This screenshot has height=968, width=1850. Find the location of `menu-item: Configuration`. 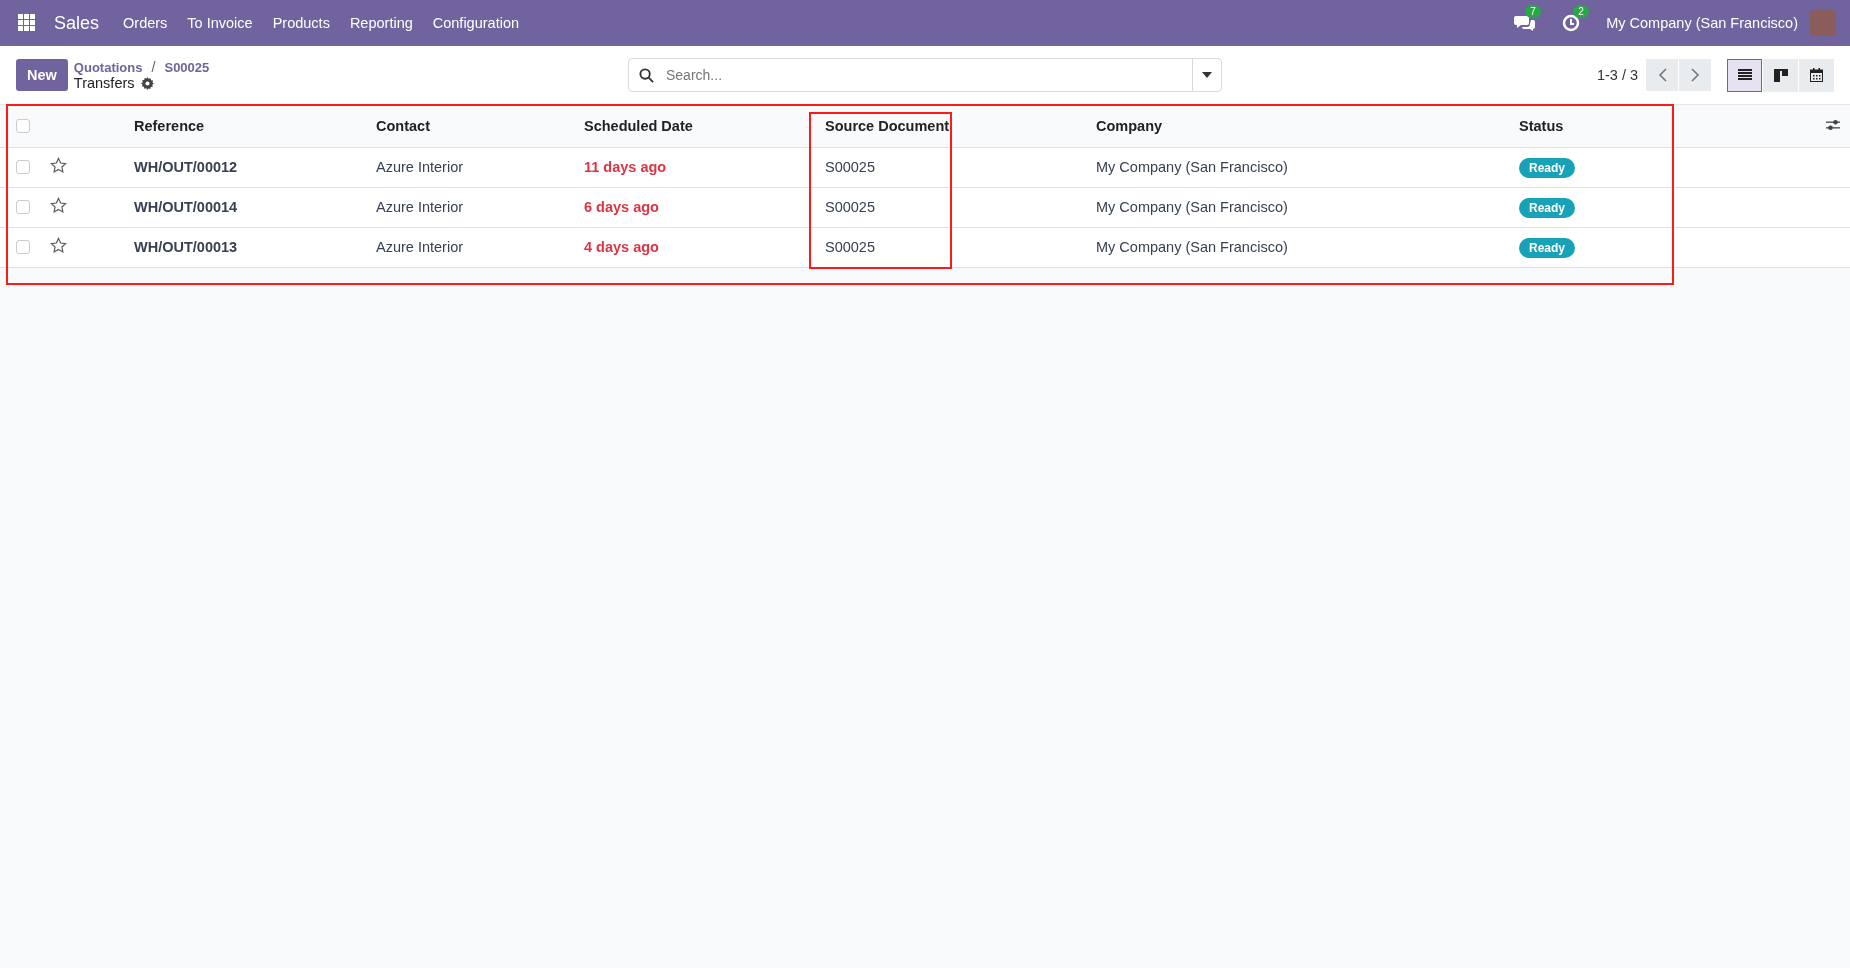

menu-item: Configuration is located at coordinates (475, 23).